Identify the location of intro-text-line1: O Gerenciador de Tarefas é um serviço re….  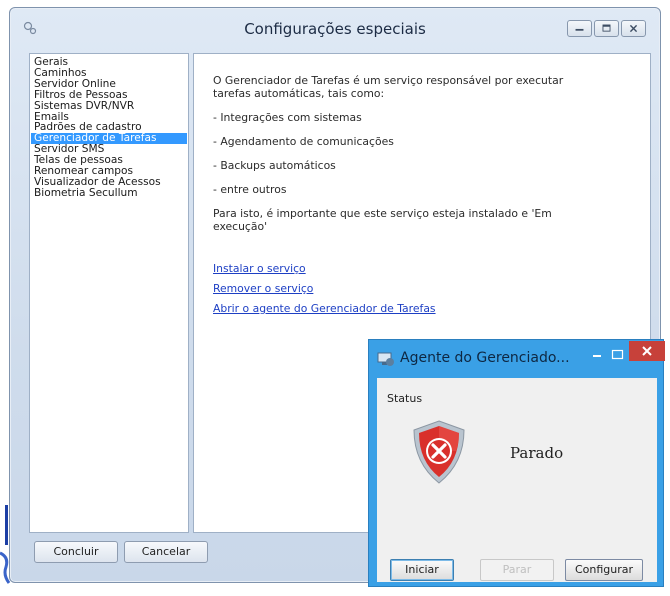
(388, 80).